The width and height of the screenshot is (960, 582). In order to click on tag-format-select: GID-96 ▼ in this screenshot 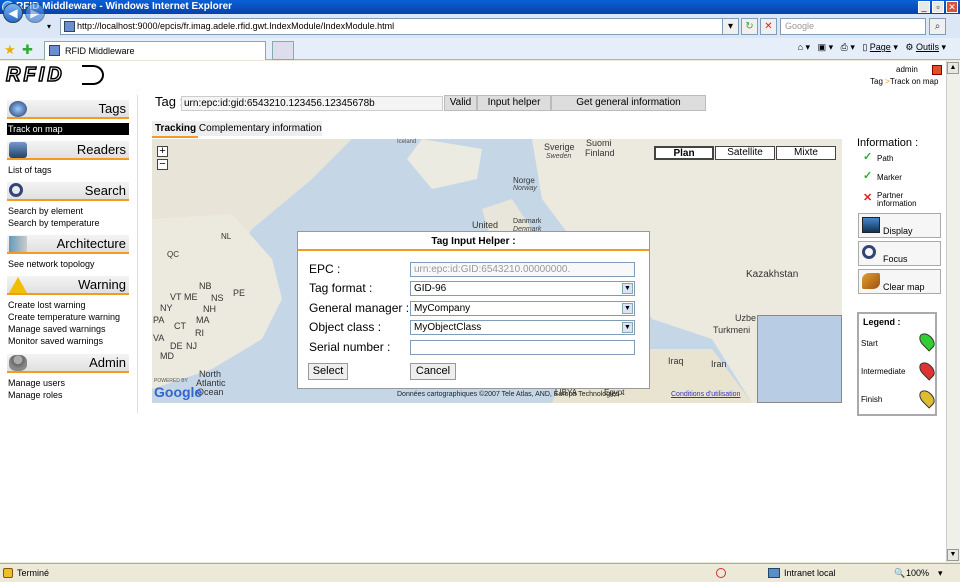, I will do `click(522, 288)`.